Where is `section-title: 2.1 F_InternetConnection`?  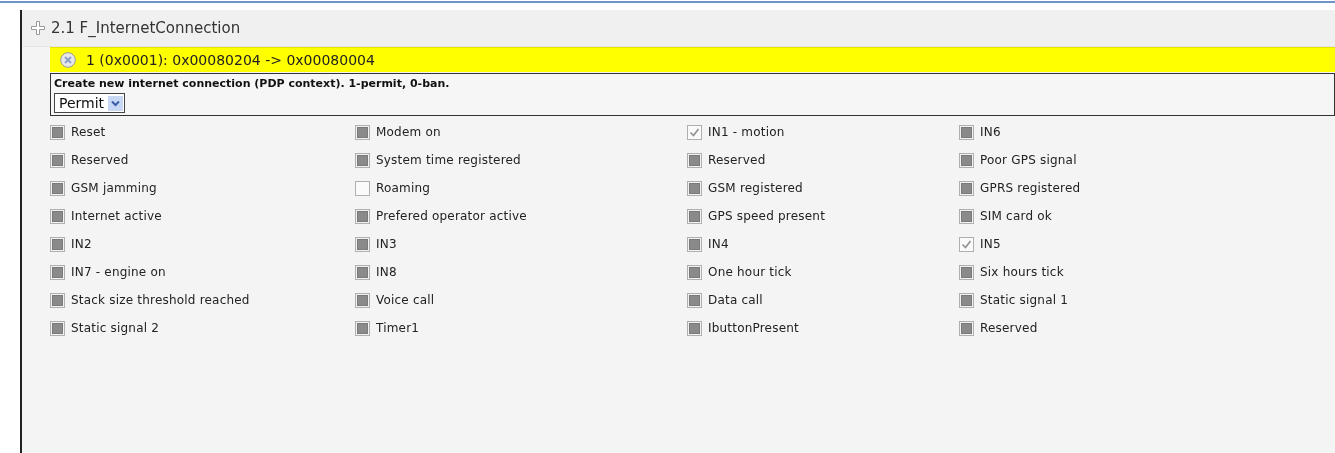 section-title: 2.1 F_InternetConnection is located at coordinates (146, 28).